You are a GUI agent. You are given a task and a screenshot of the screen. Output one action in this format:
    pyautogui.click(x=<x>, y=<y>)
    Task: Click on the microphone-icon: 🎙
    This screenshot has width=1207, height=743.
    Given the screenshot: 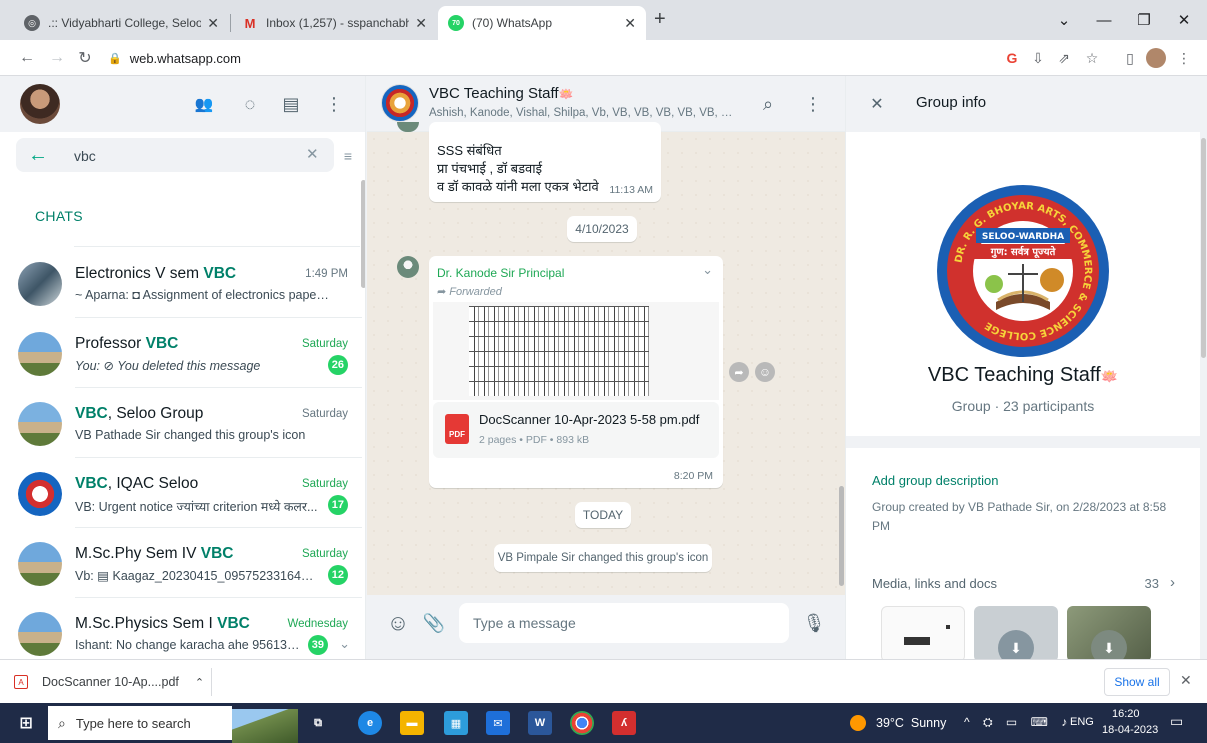 What is the action you would take?
    pyautogui.click(x=814, y=623)
    